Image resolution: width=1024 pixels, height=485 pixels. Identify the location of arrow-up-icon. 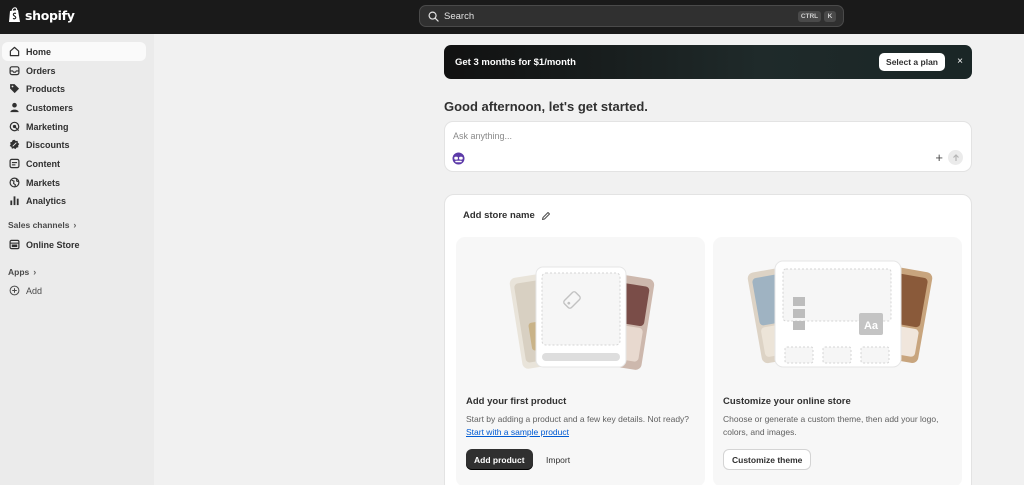
(955, 157).